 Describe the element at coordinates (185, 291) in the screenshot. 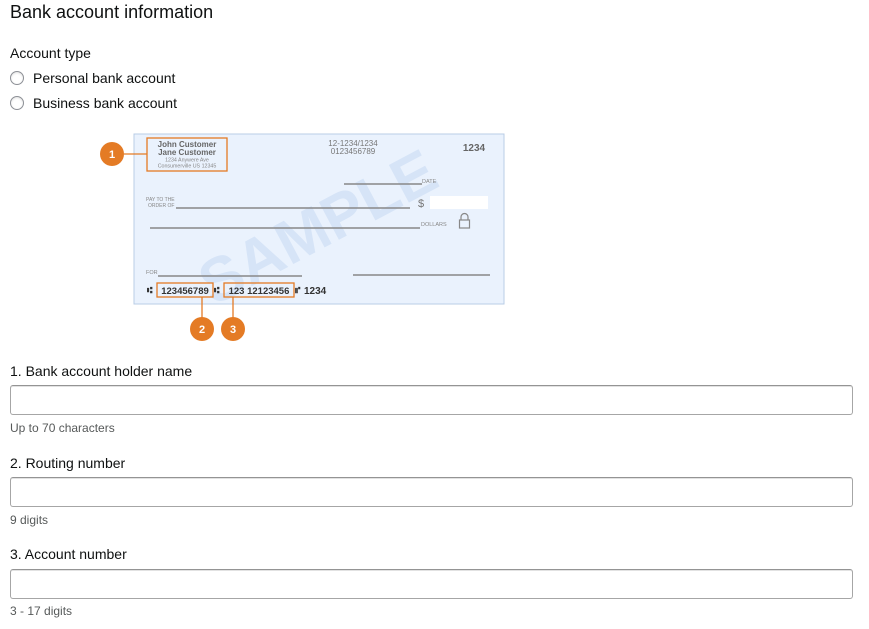

I see `routing-digits: 123456789` at that location.